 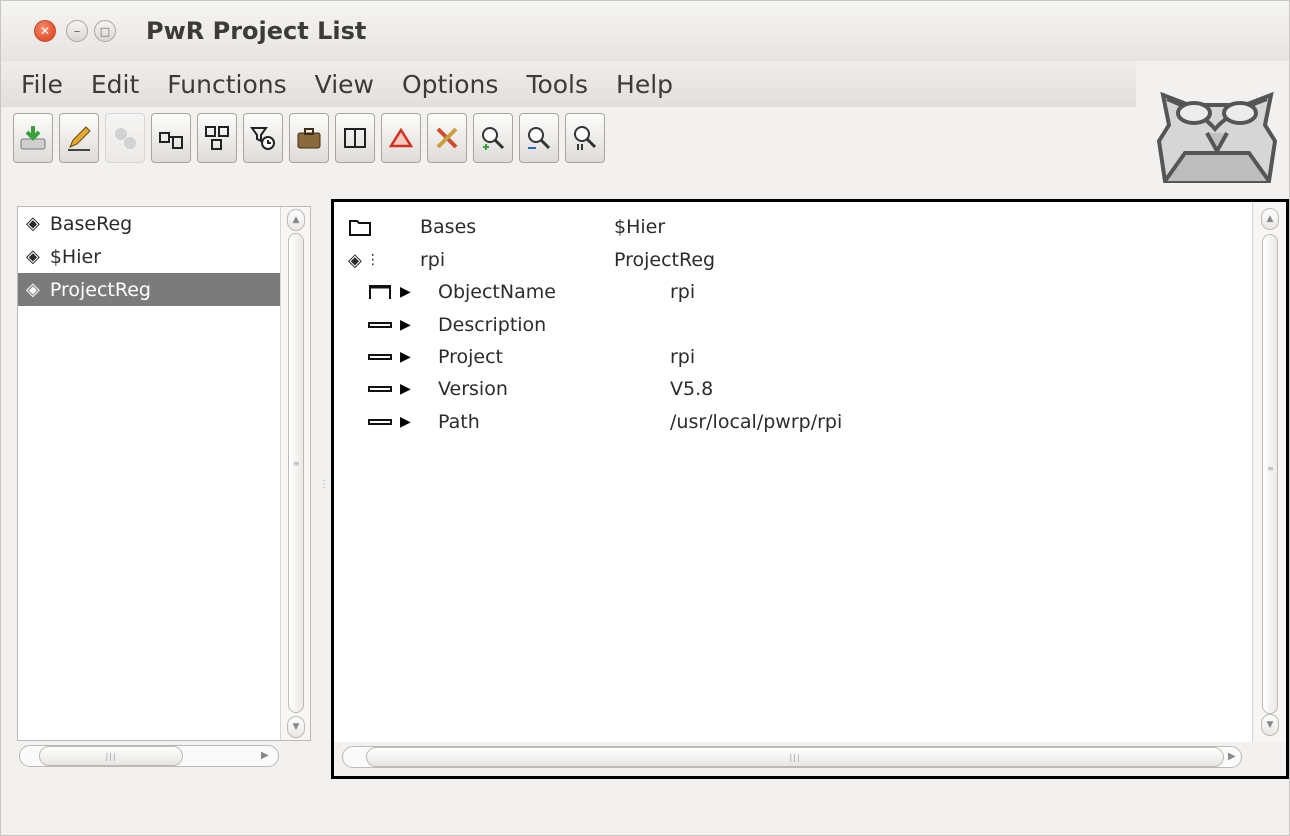 What do you see at coordinates (115, 84) in the screenshot?
I see `menu-edit: Edit` at bounding box center [115, 84].